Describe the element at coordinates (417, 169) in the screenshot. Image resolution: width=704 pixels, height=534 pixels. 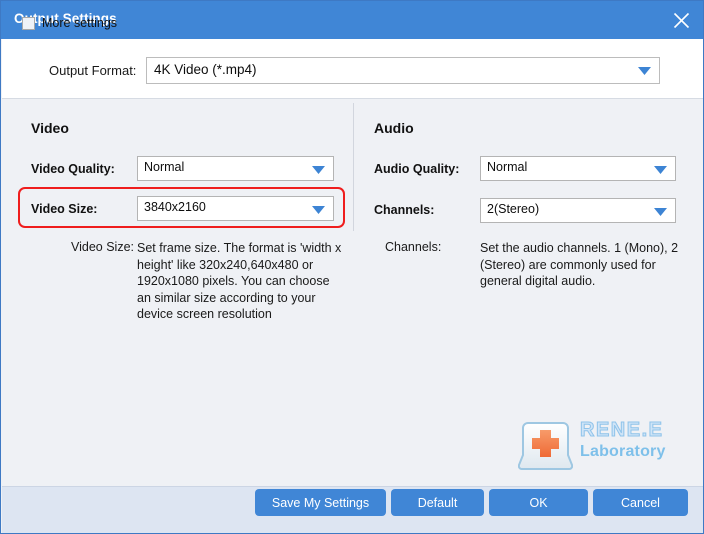
I see `audio-quality-label: Audio Quality:` at that location.